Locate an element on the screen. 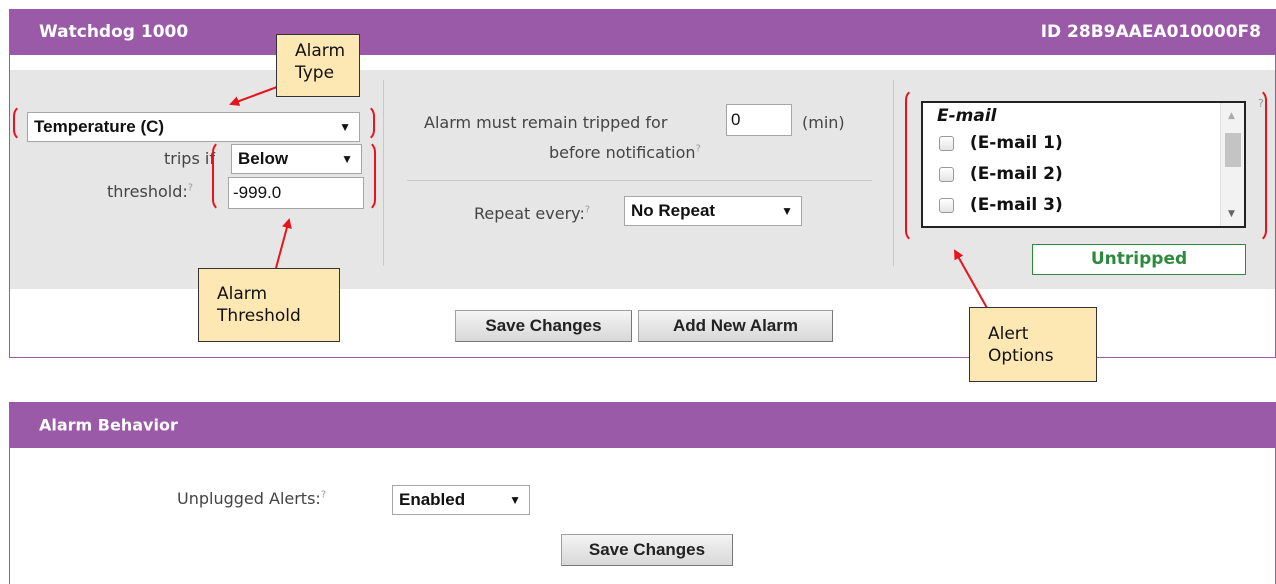 The image size is (1276, 584). tripped-duration-label: Alarm must remain tripped for is located at coordinates (546, 122).